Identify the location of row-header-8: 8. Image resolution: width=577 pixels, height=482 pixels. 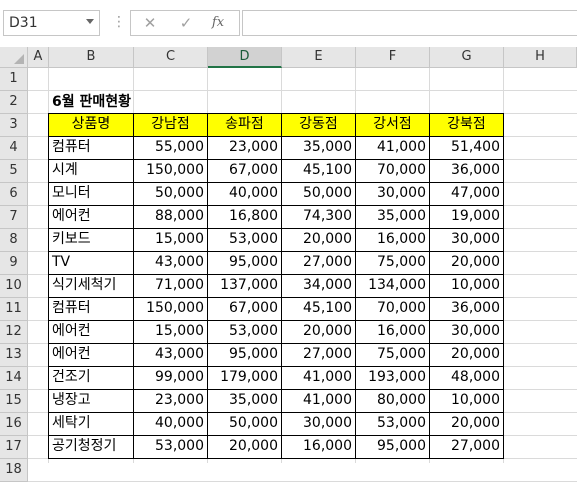
(14, 240).